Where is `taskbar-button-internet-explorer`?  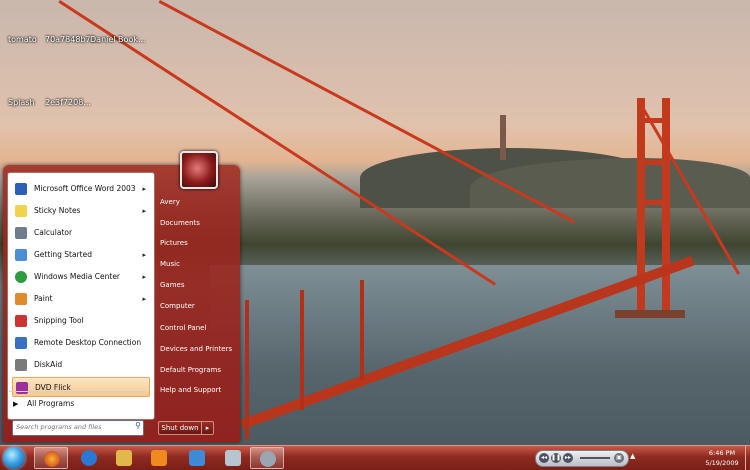 taskbar-button-internet-explorer is located at coordinates (89, 458).